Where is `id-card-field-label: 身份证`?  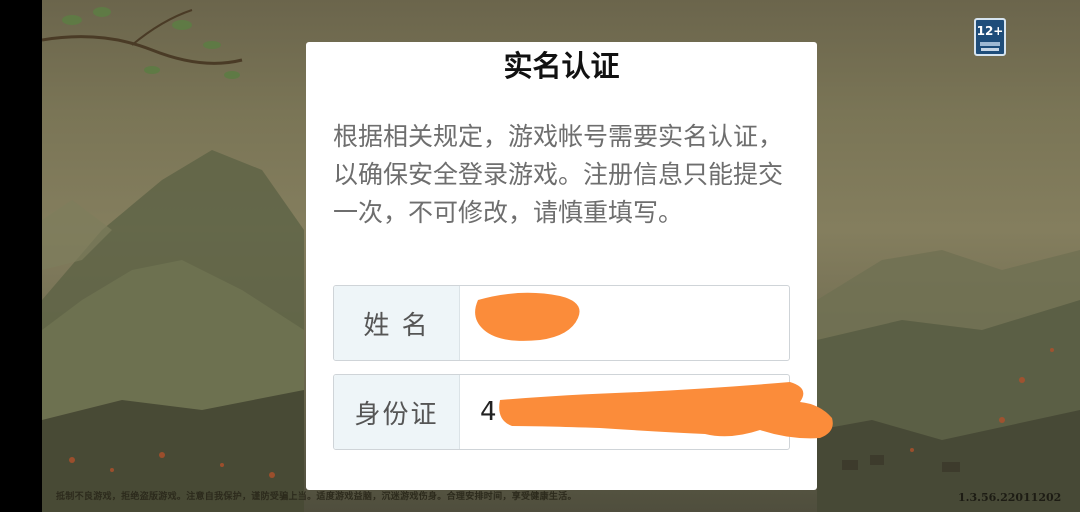 id-card-field-label: 身份证 is located at coordinates (397, 412).